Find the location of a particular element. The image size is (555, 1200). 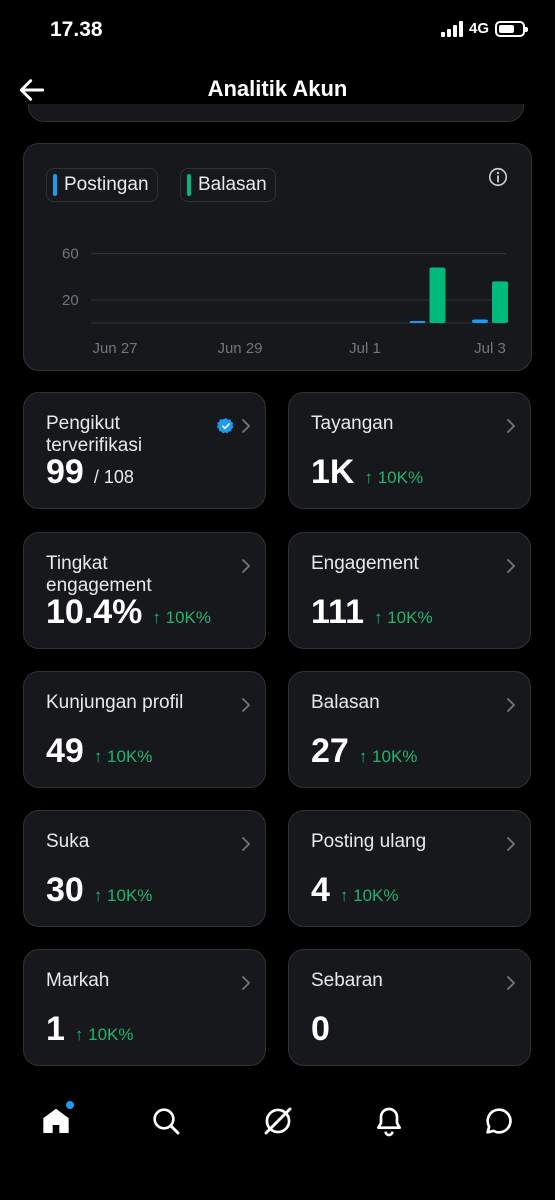

stat-label: Tingkat engagement is located at coordinates (99, 574).